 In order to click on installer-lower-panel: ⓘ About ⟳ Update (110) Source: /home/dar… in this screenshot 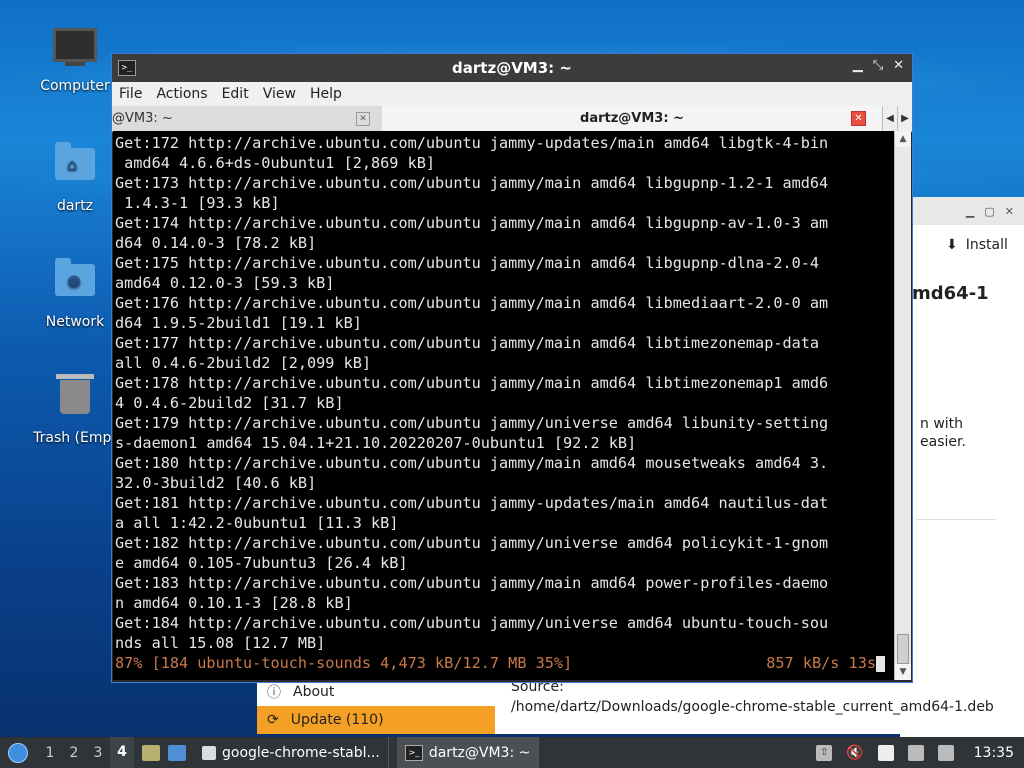, I will do `click(627, 706)`.